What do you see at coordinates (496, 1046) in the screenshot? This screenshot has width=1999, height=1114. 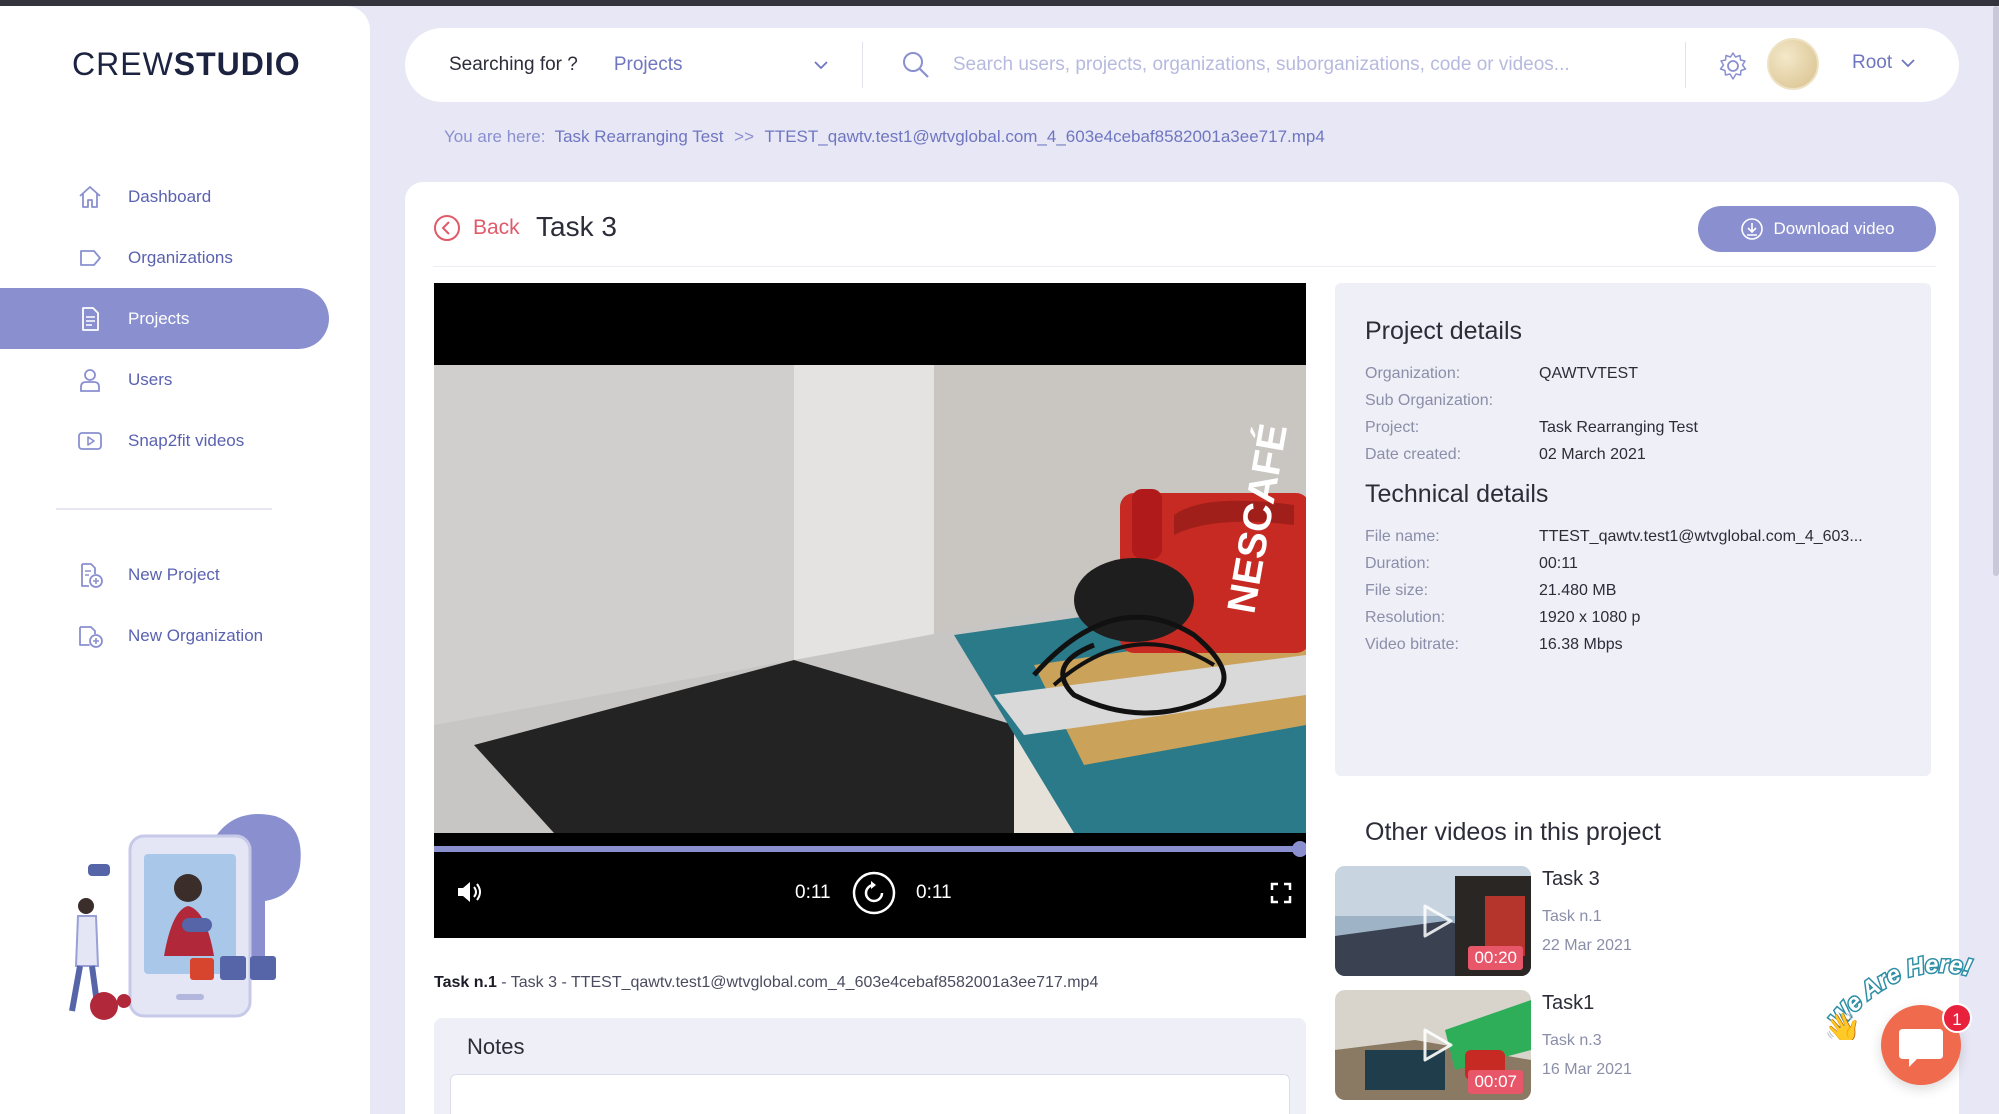 I see `notes-title: Notes` at bounding box center [496, 1046].